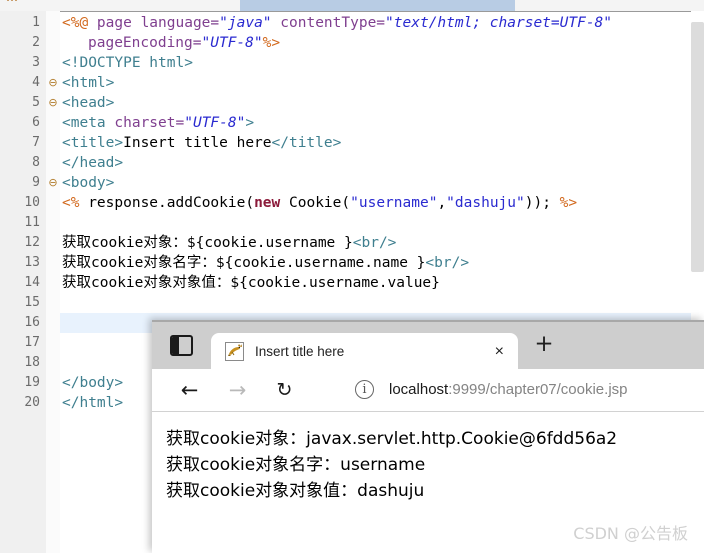 This screenshot has width=704, height=553. Describe the element at coordinates (538, 389) in the screenshot. I see `url-path: :9999/chapter07/cookie.jsp` at that location.